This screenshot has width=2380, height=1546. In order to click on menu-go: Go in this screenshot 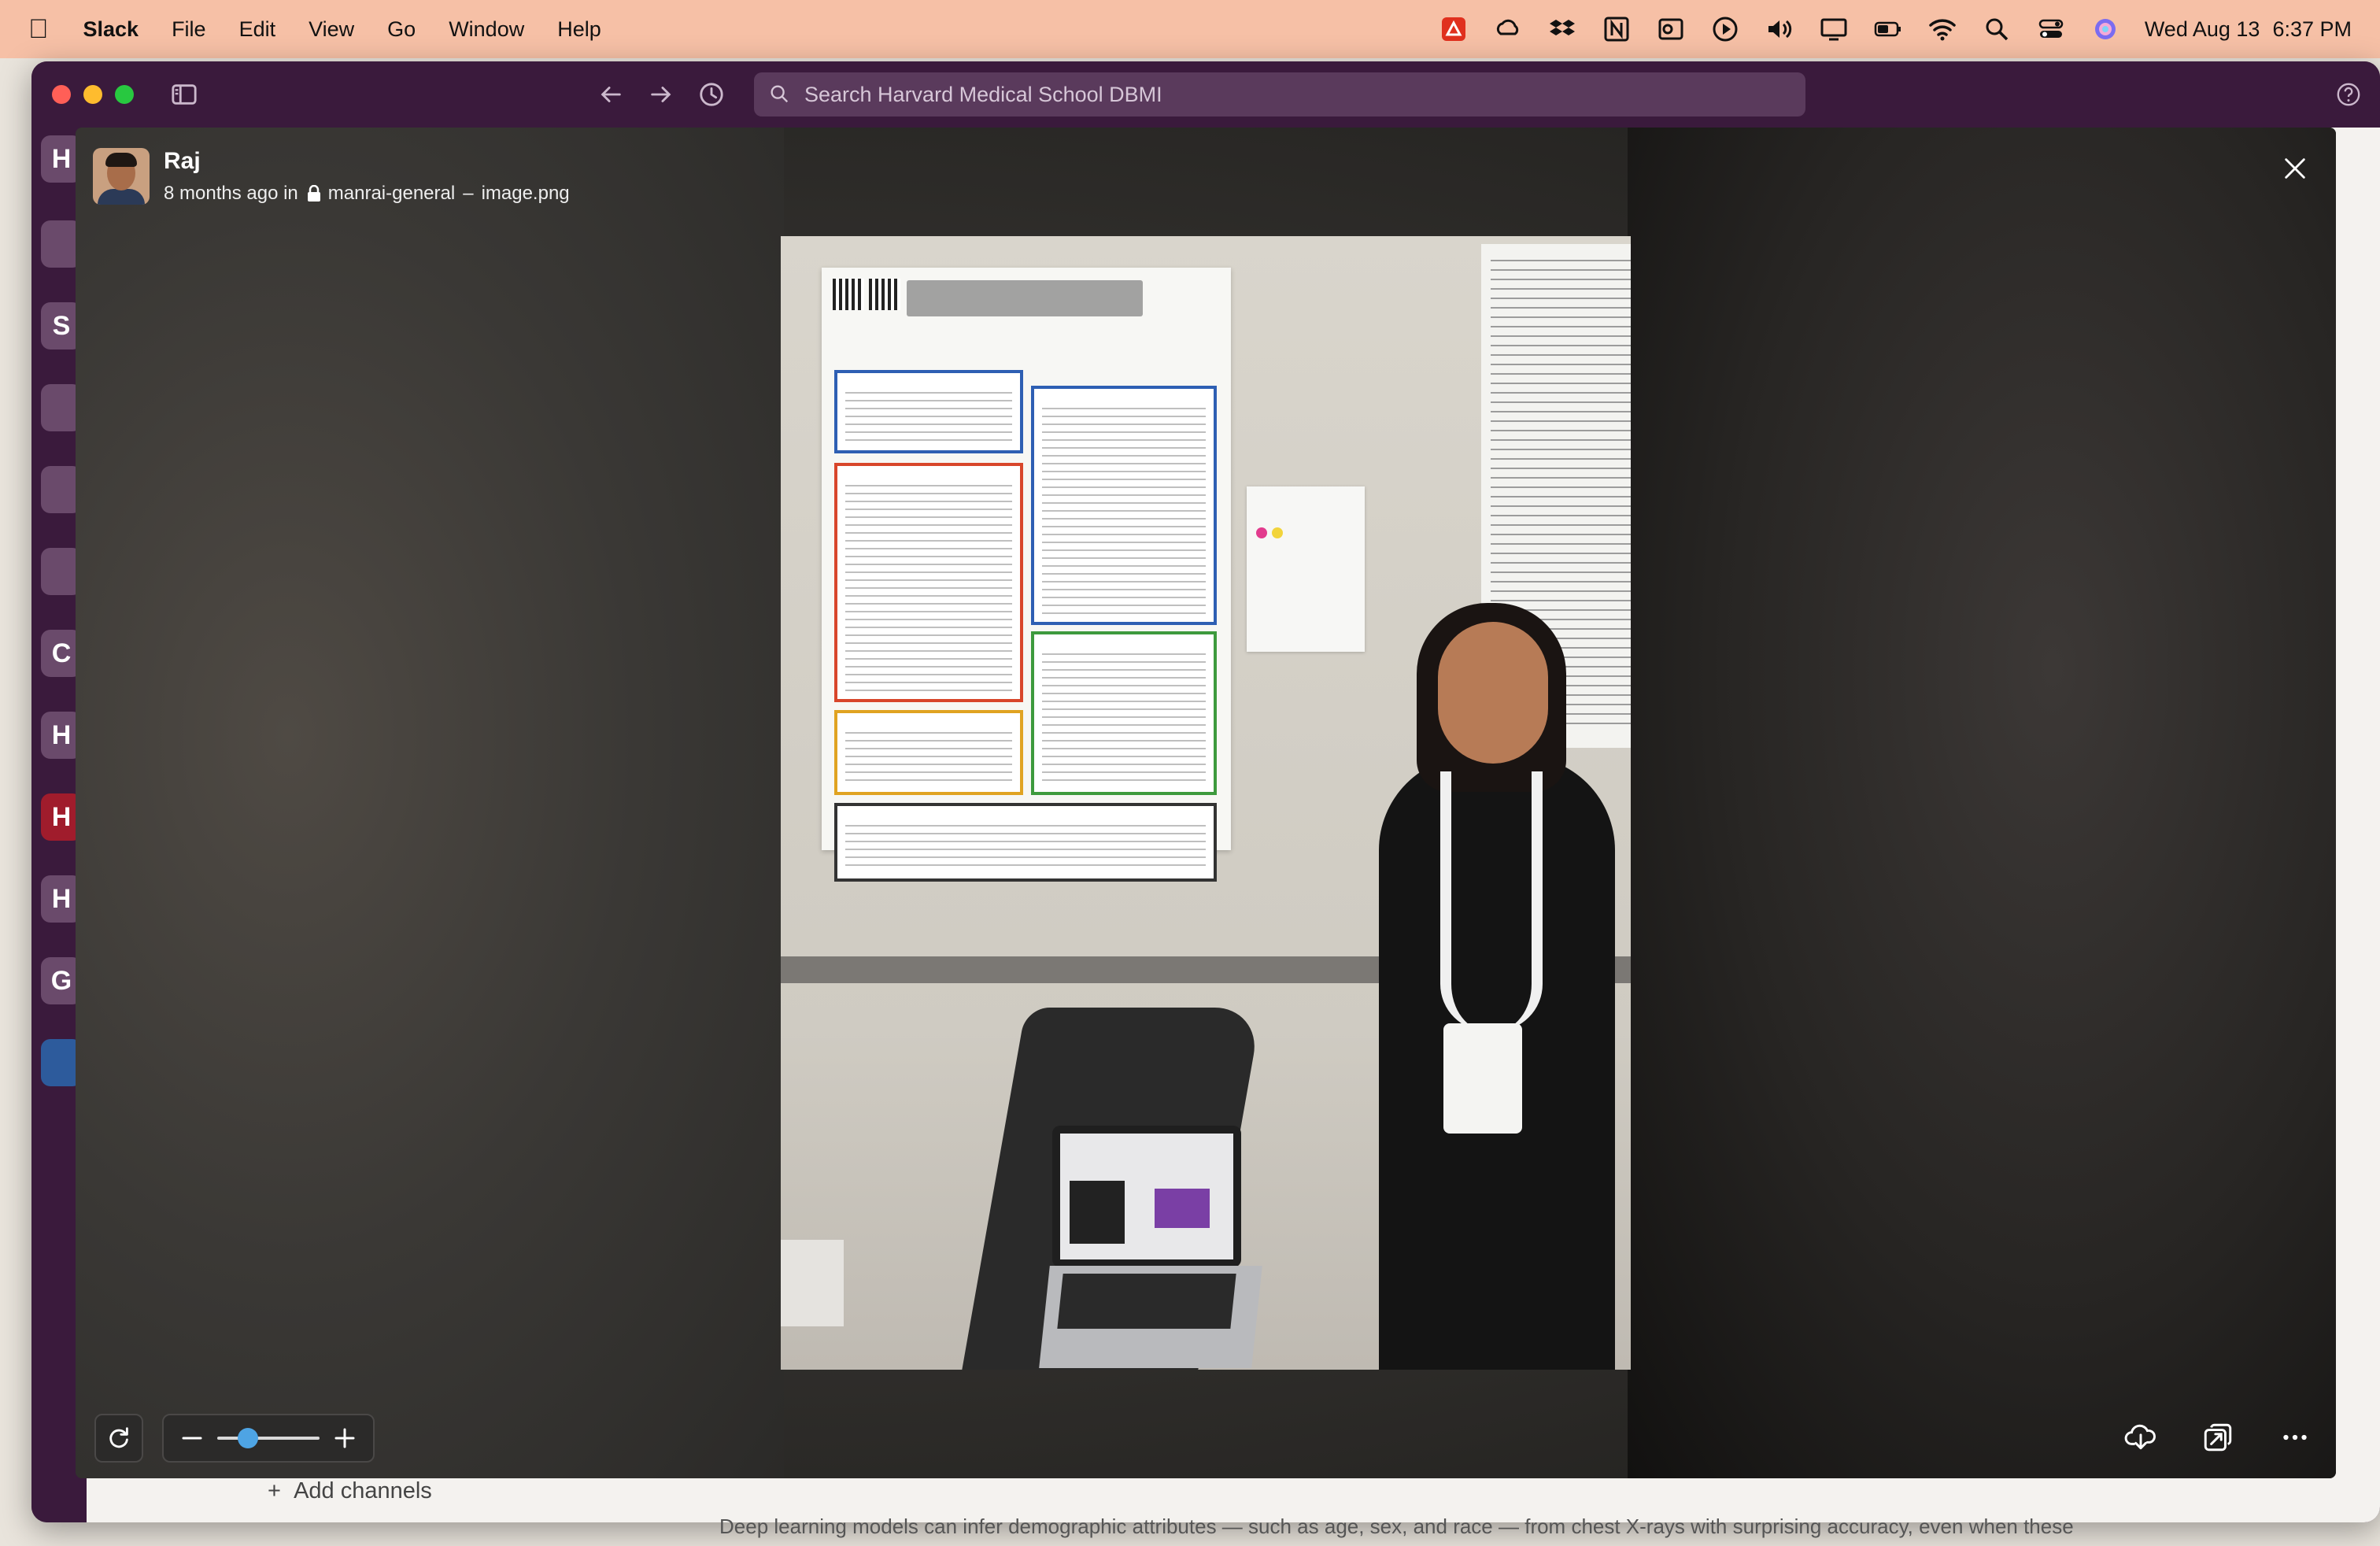, I will do `click(401, 29)`.